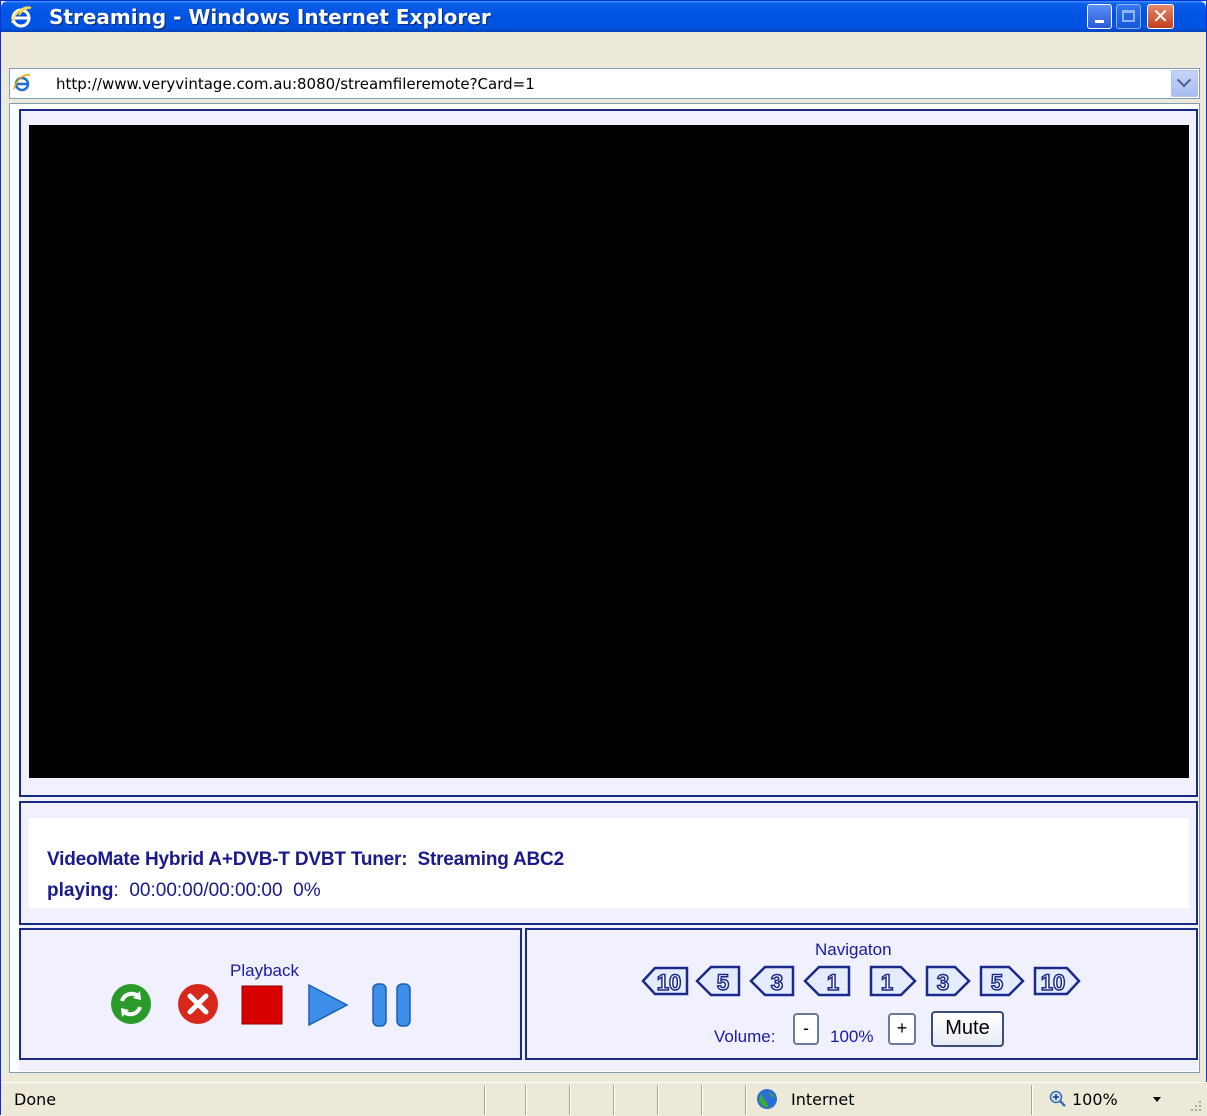  Describe the element at coordinates (604, 1099) in the screenshot. I see `status-bar` at that location.